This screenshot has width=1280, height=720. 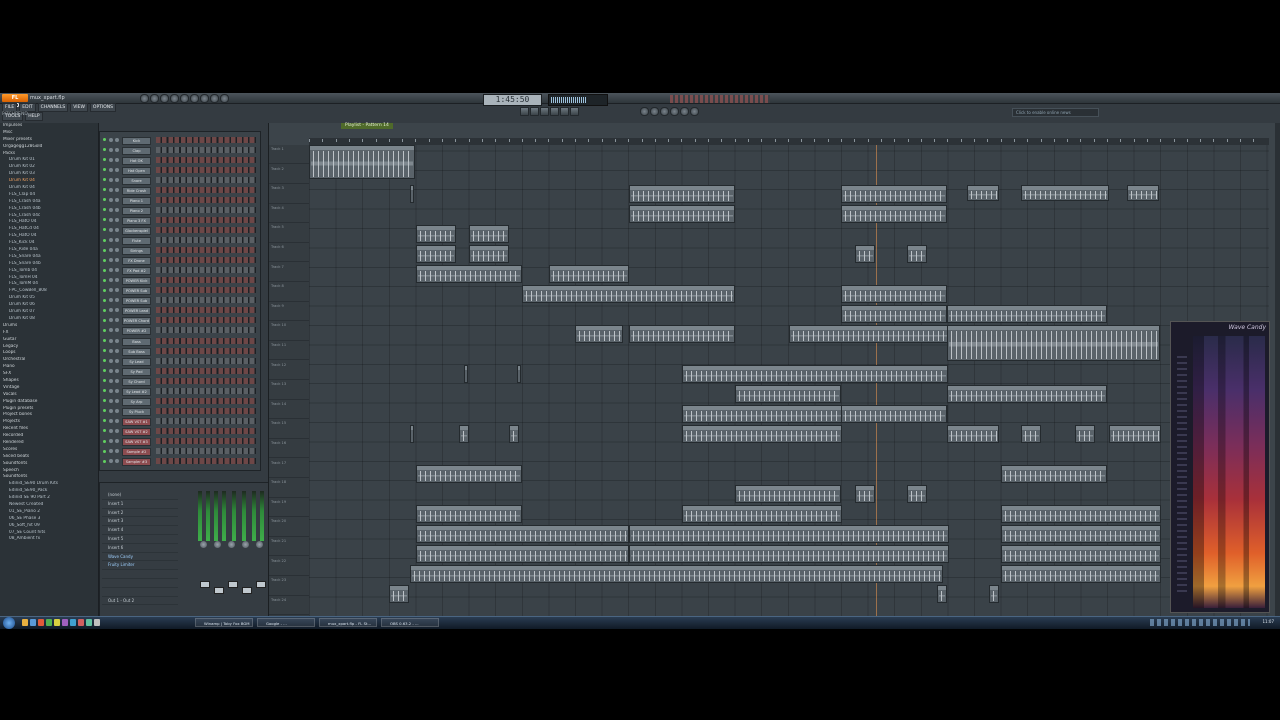 I want to click on browser-item: FLS_Crash 04b, so click(x=49, y=209).